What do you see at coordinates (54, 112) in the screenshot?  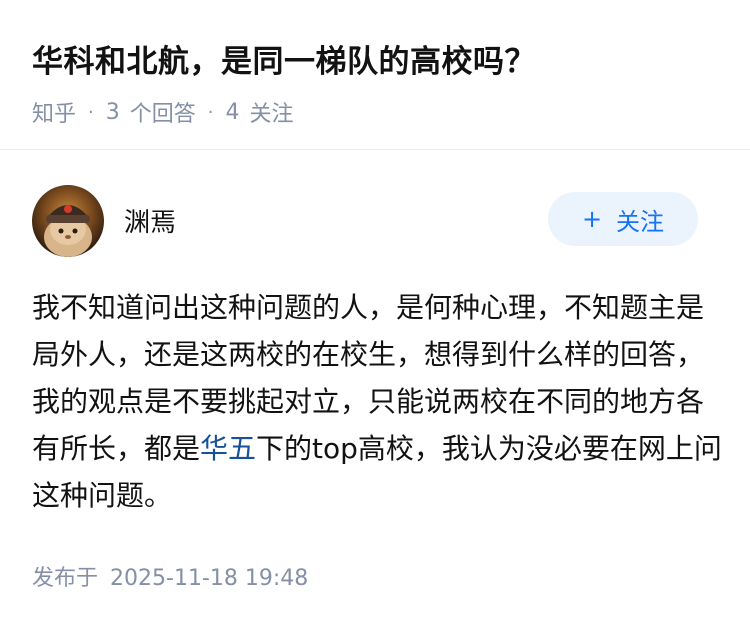 I see `source-label: 知乎` at bounding box center [54, 112].